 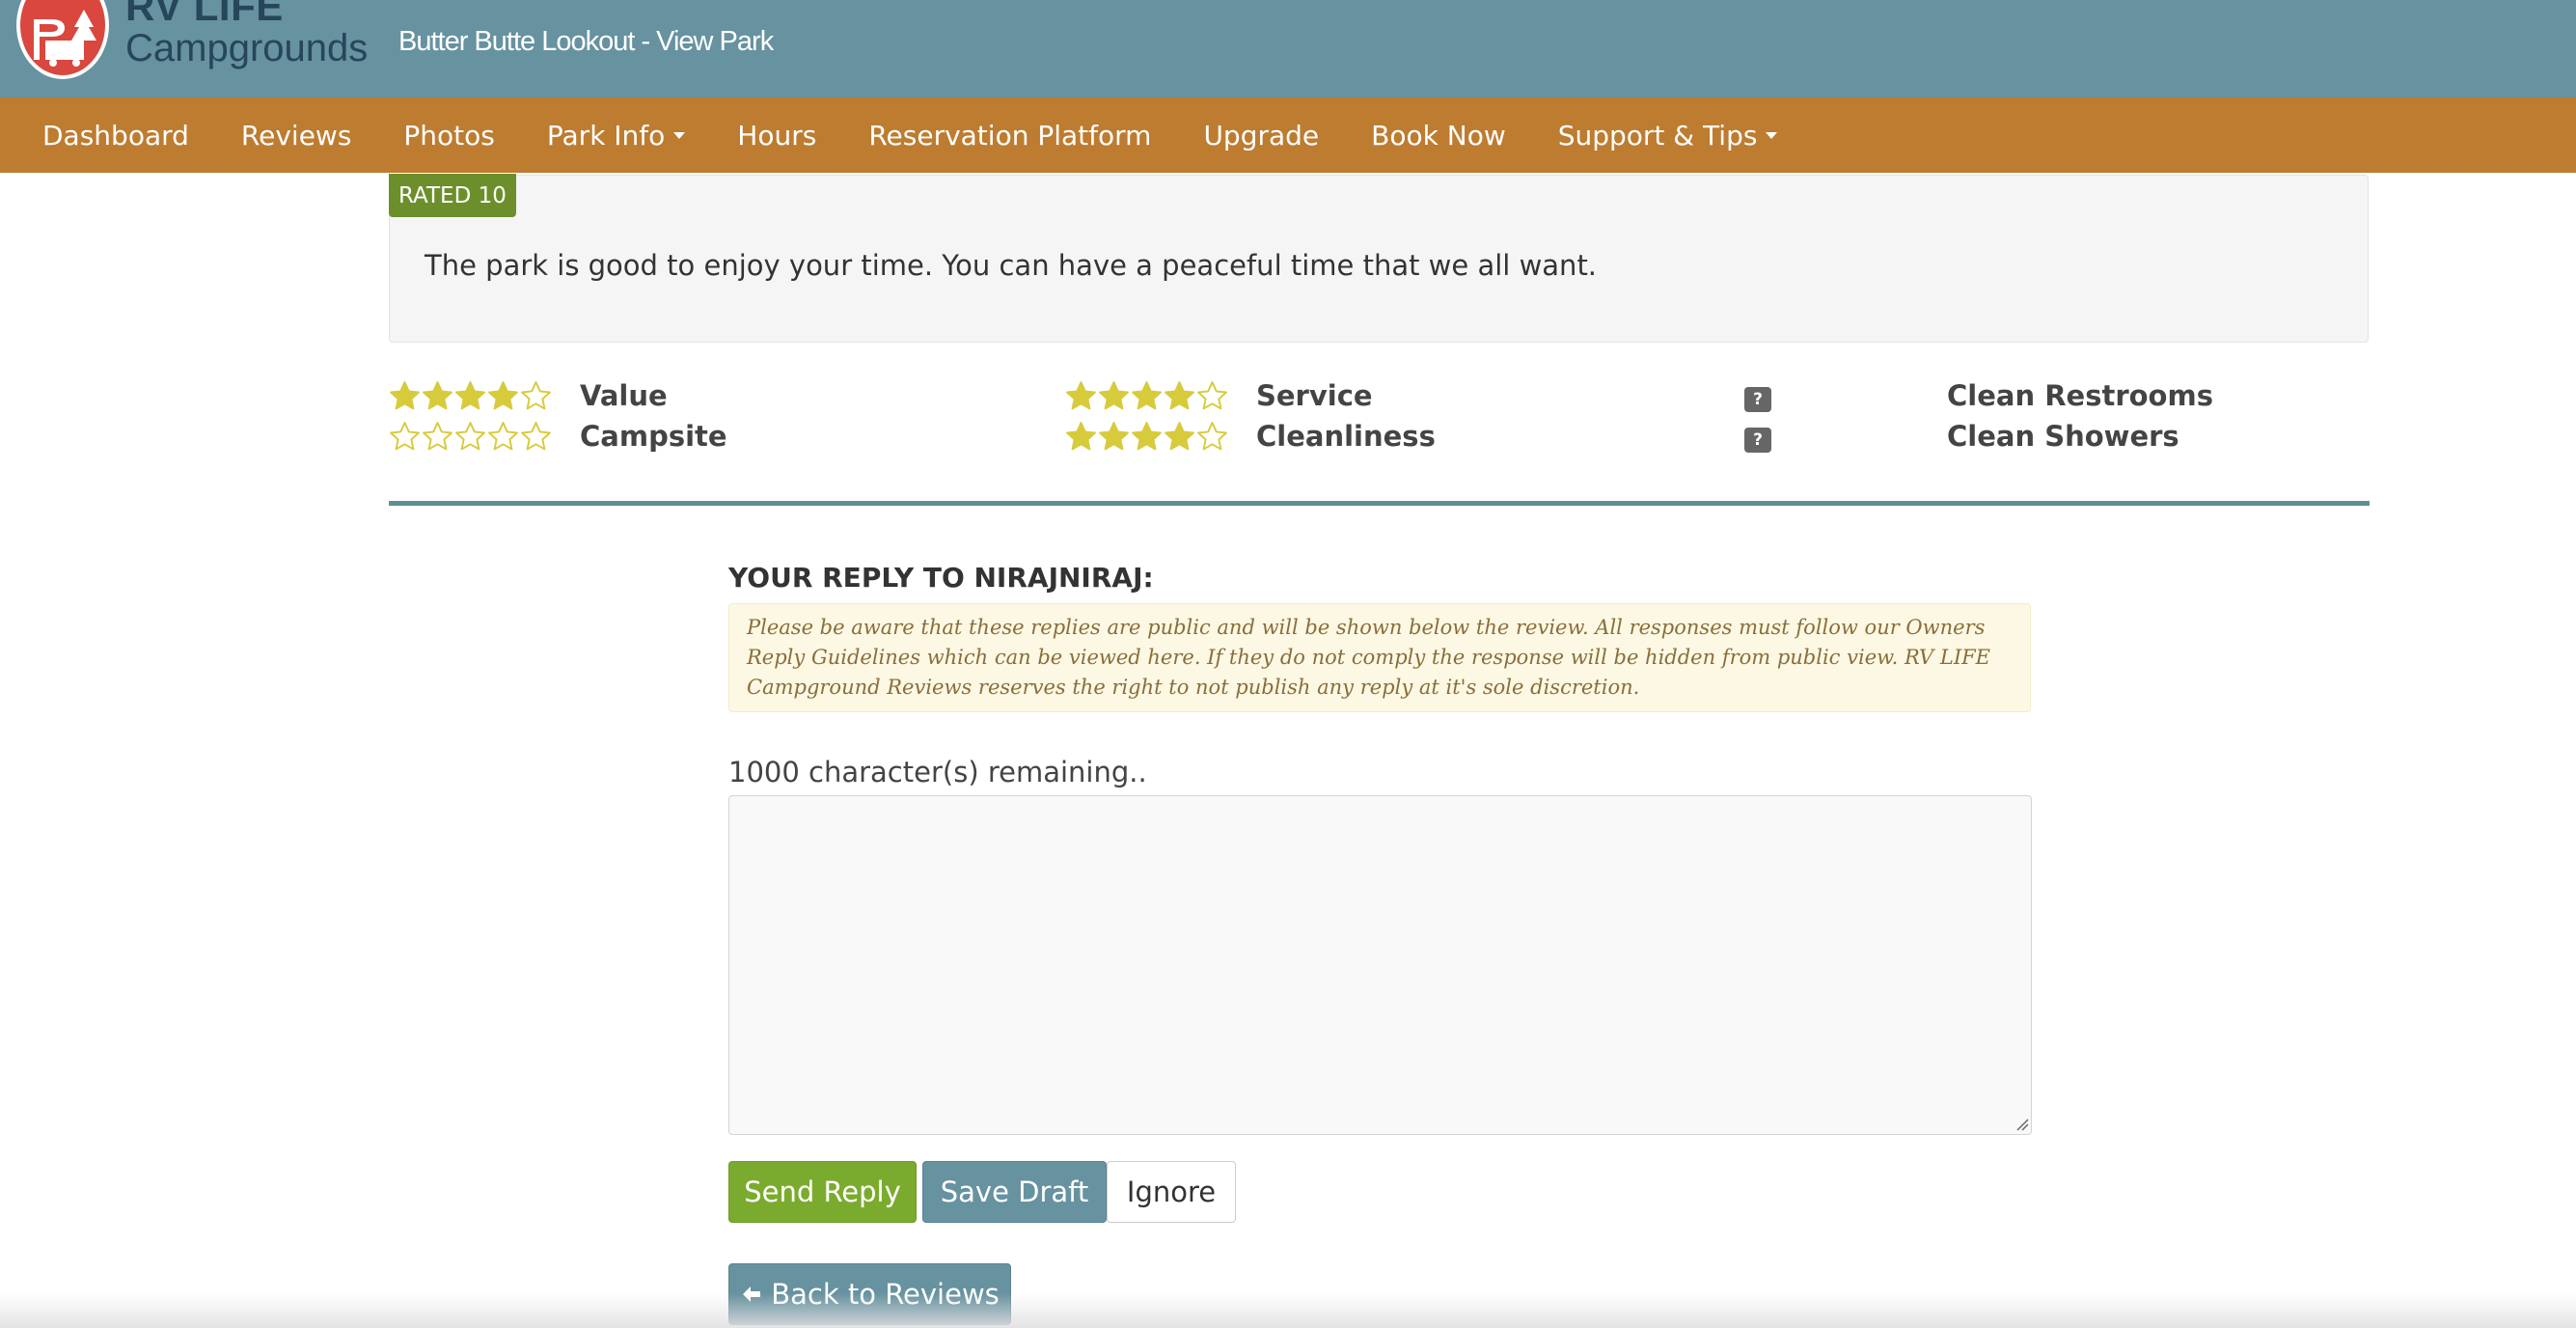 I want to click on rating-label-campsite: Campsite, so click(x=653, y=437).